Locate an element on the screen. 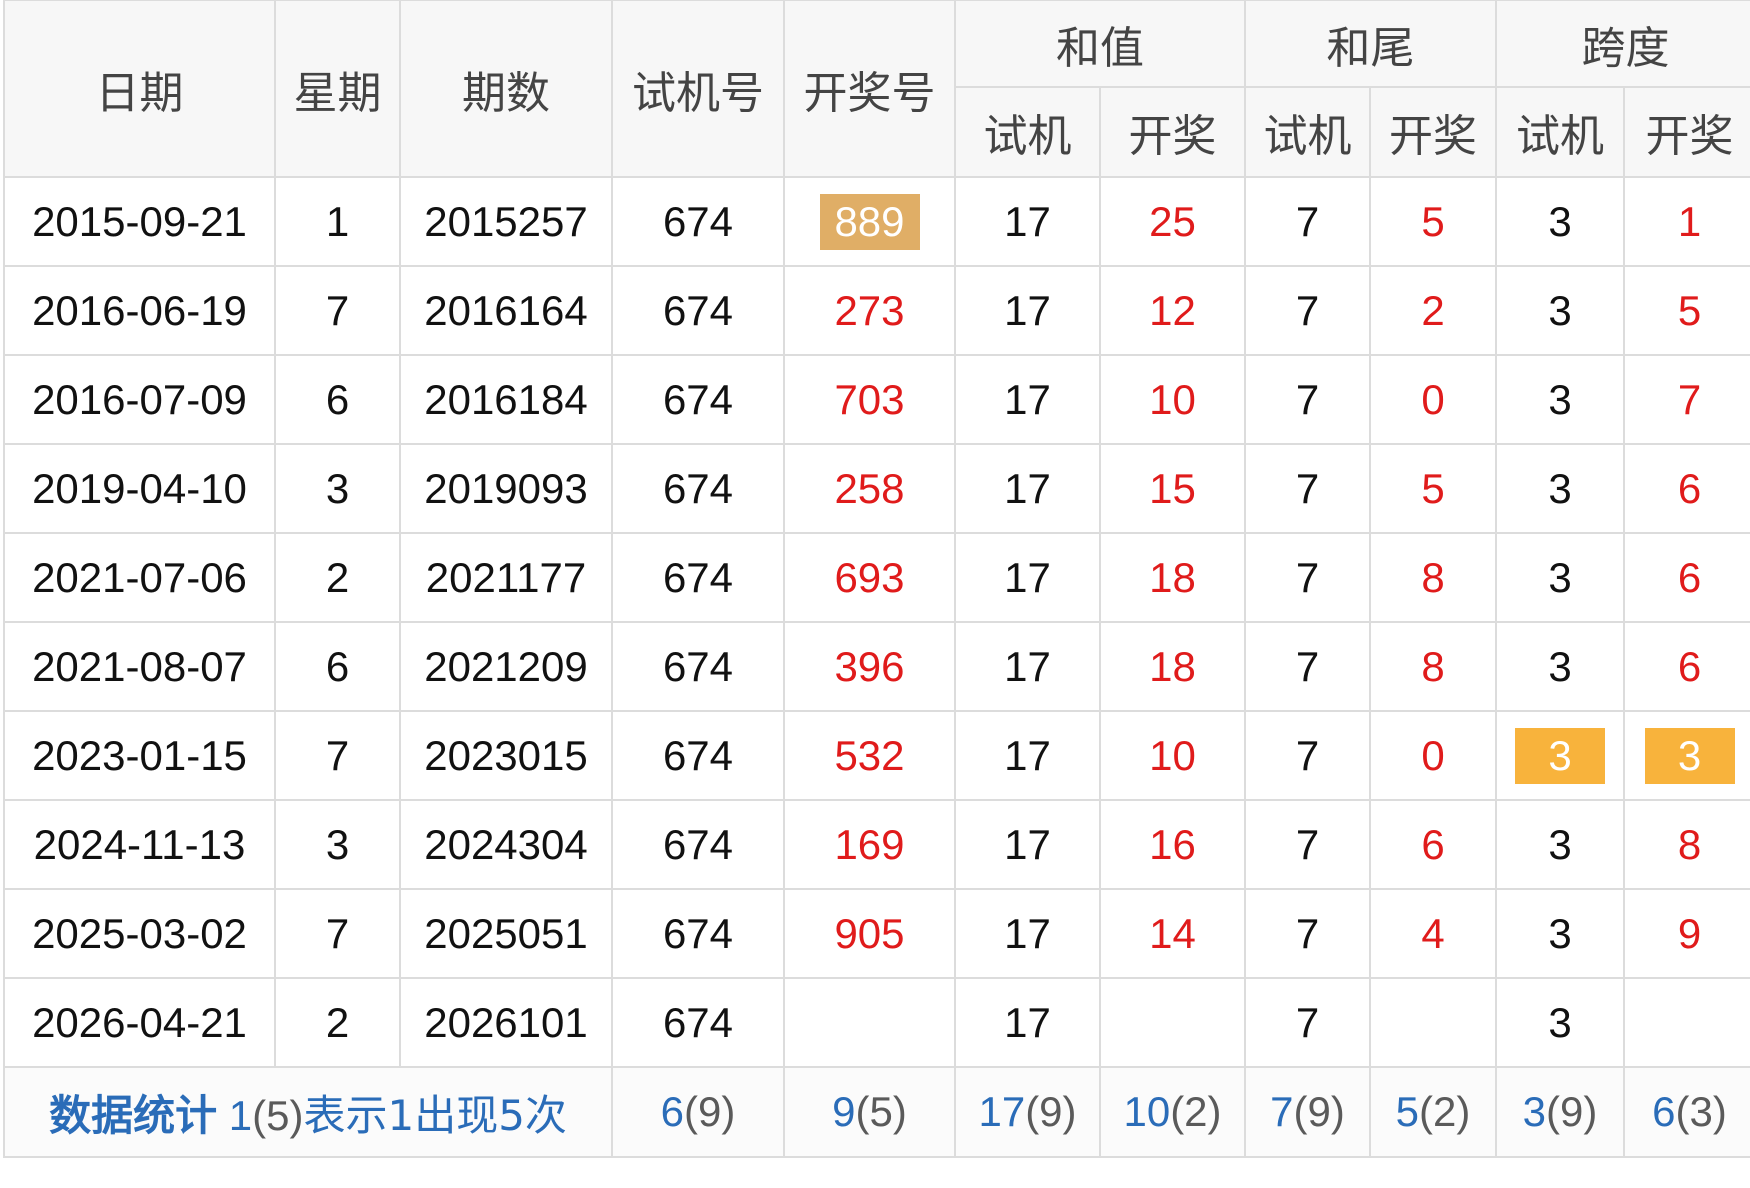 This screenshot has width=1750, height=1188. draw-highlight-badge: 889 is located at coordinates (869, 221).